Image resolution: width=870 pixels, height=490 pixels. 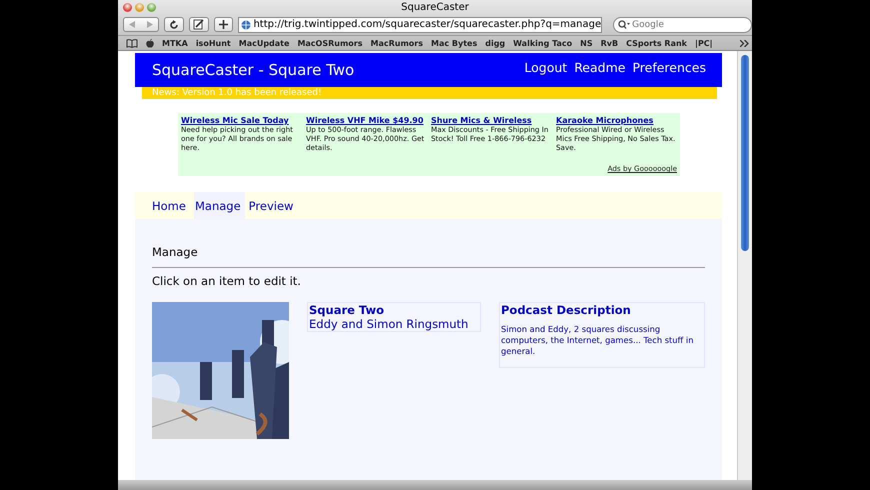 I want to click on search-icon, so click(x=624, y=24).